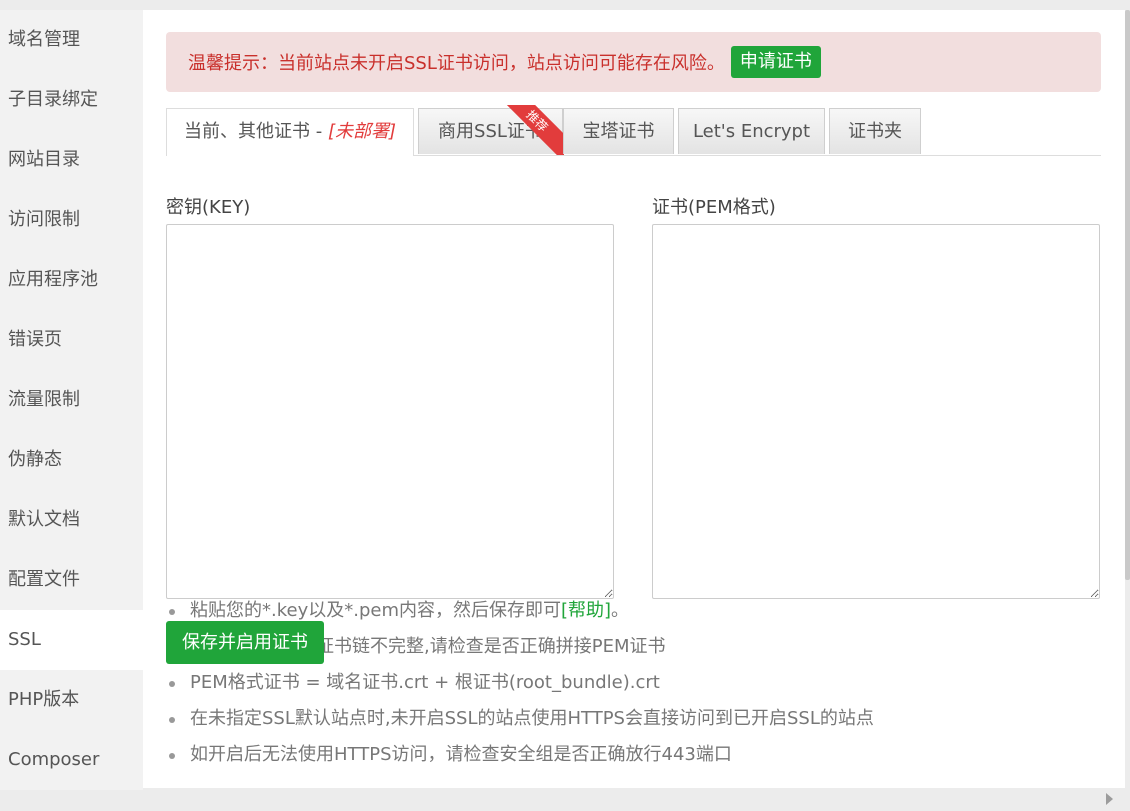 This screenshot has height=811, width=1130. Describe the element at coordinates (456, 63) in the screenshot. I see `alert-message: 温馨提示：当前站点未开启SSL证书访问，站点访问可能存在风险。` at that location.